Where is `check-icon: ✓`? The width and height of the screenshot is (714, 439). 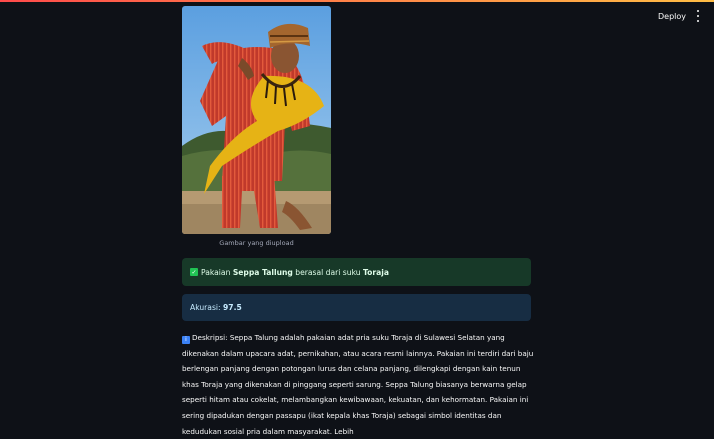
check-icon: ✓ is located at coordinates (194, 272).